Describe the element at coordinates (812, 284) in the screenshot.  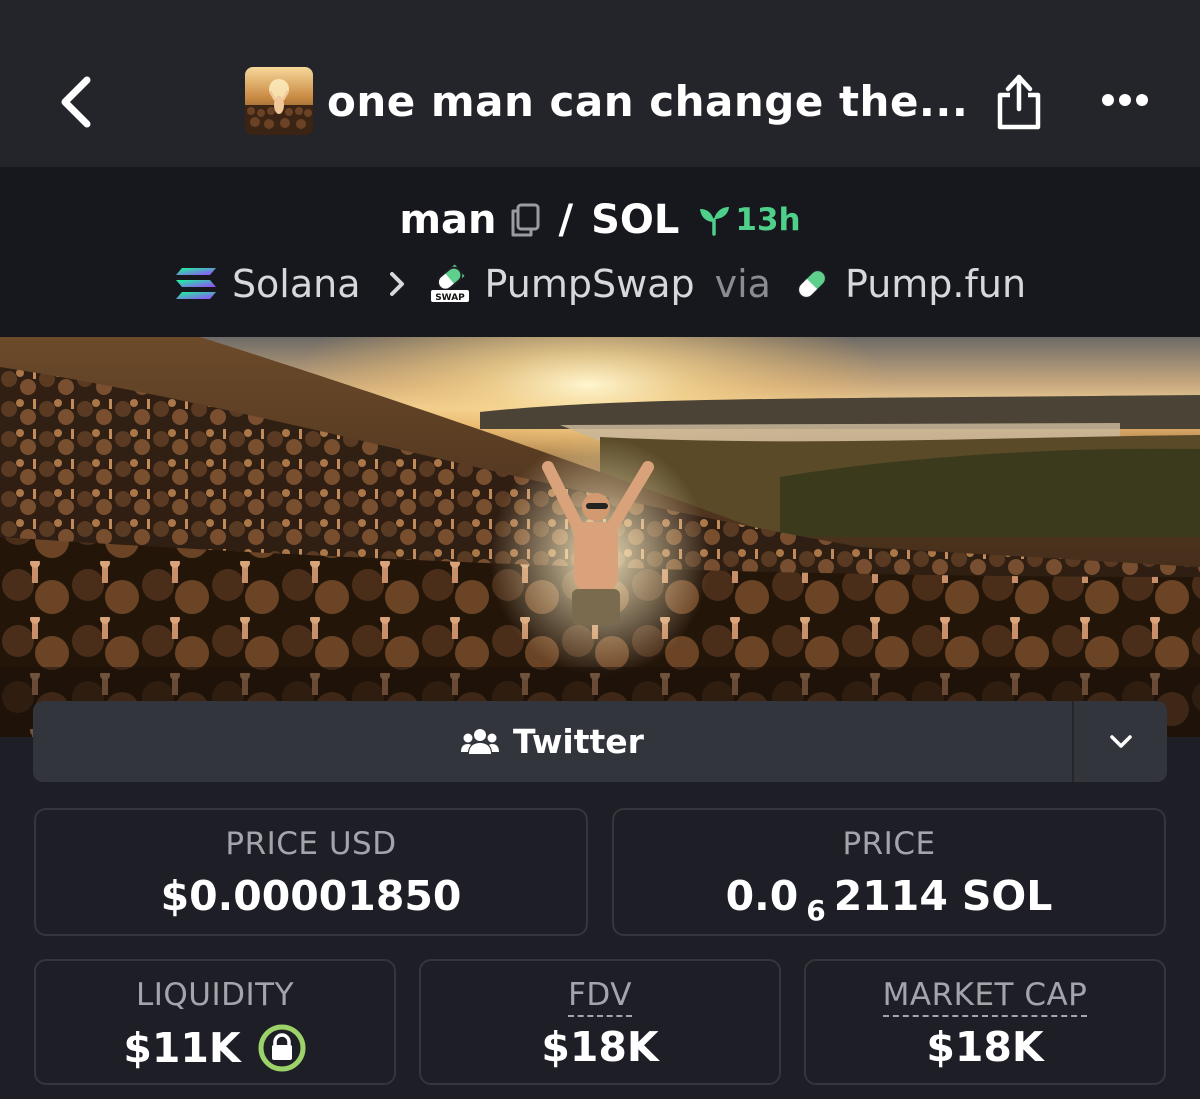
I see `pill-icon` at that location.